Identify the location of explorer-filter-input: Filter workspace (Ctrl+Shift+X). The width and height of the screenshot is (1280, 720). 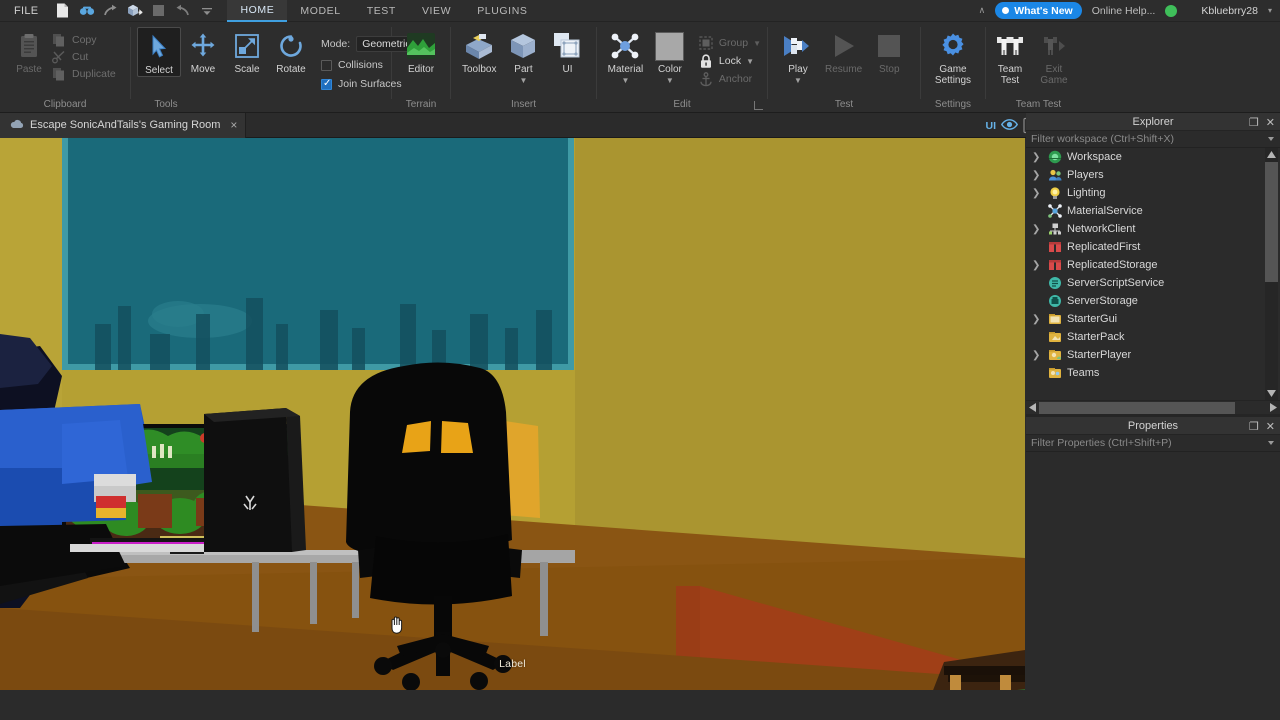
(1153, 139).